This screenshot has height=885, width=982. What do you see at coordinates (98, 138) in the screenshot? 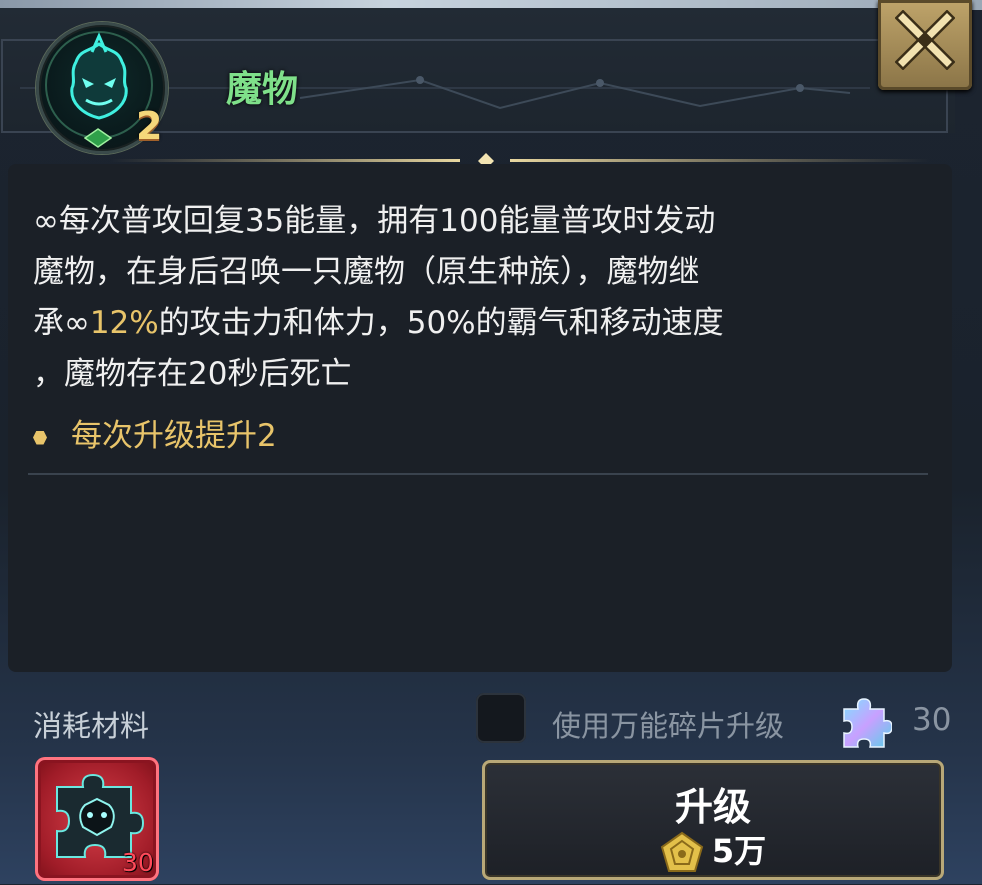
I see `gem-icon` at bounding box center [98, 138].